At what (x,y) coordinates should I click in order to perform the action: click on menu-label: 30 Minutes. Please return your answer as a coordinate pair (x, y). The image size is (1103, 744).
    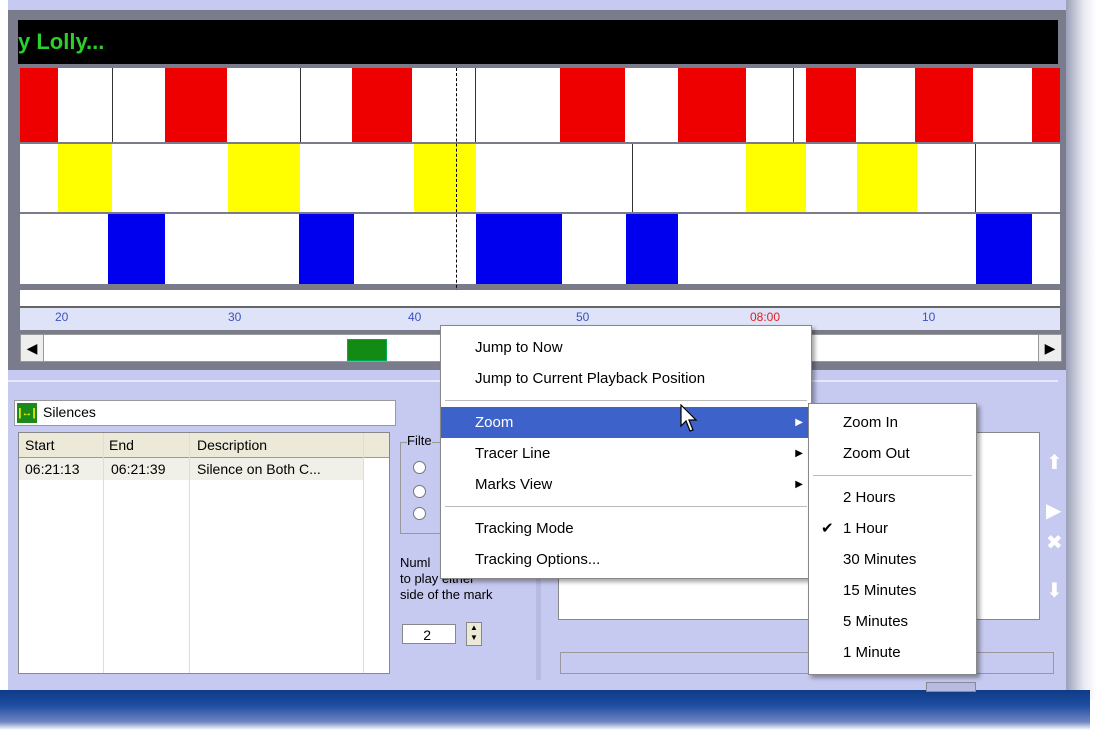
    Looking at the image, I should click on (880, 559).